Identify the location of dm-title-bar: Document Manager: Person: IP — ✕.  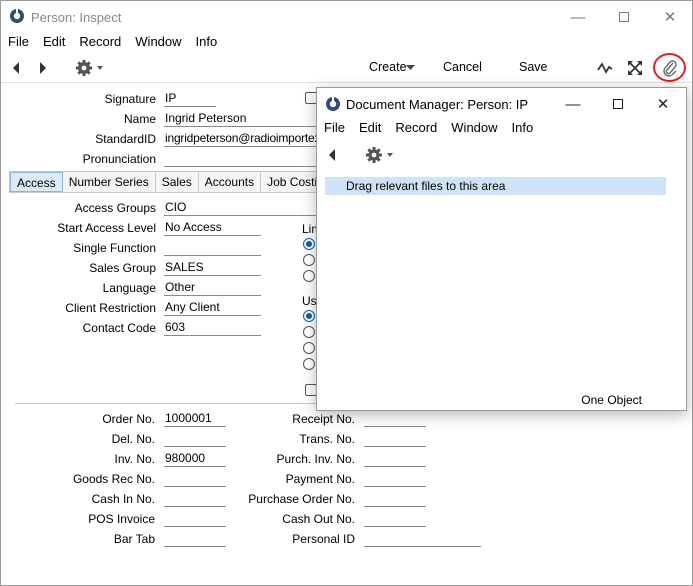
(501, 104).